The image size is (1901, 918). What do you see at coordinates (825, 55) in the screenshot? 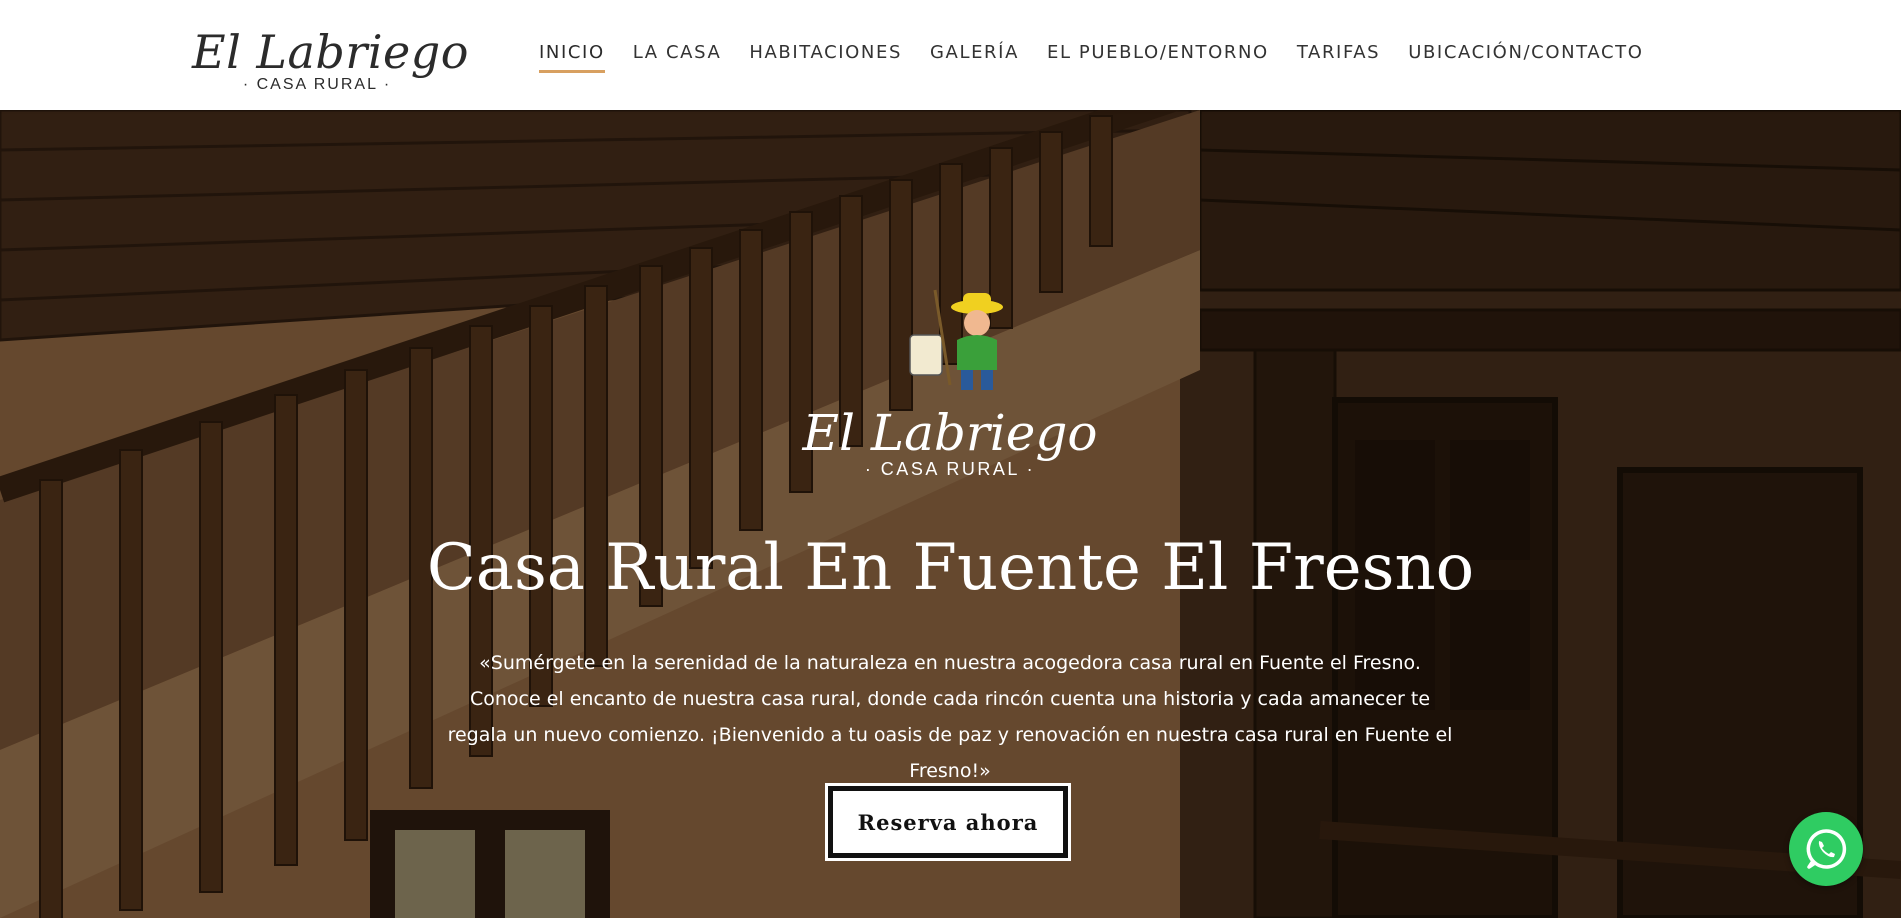
I see `nav-item-habitaciones: HABITACIONES` at bounding box center [825, 55].